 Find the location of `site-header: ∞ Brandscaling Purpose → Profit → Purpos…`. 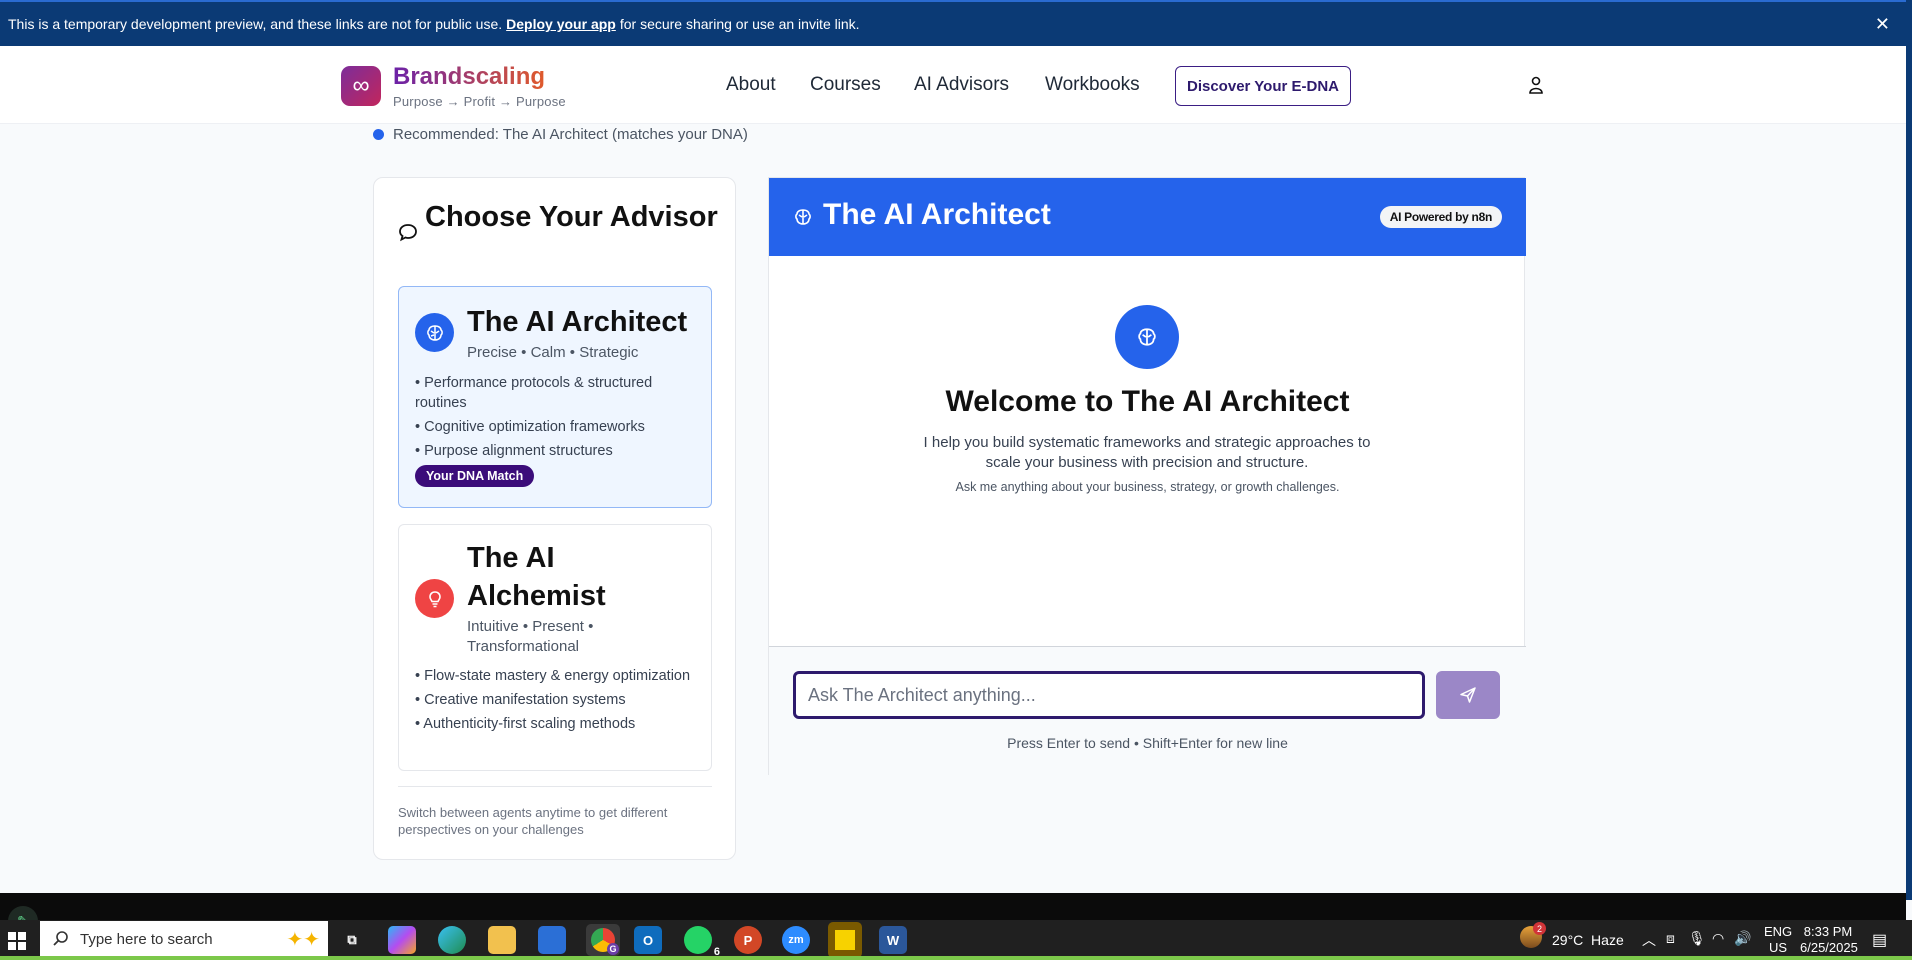

site-header: ∞ Brandscaling Purpose → Profit → Purpos… is located at coordinates (953, 85).